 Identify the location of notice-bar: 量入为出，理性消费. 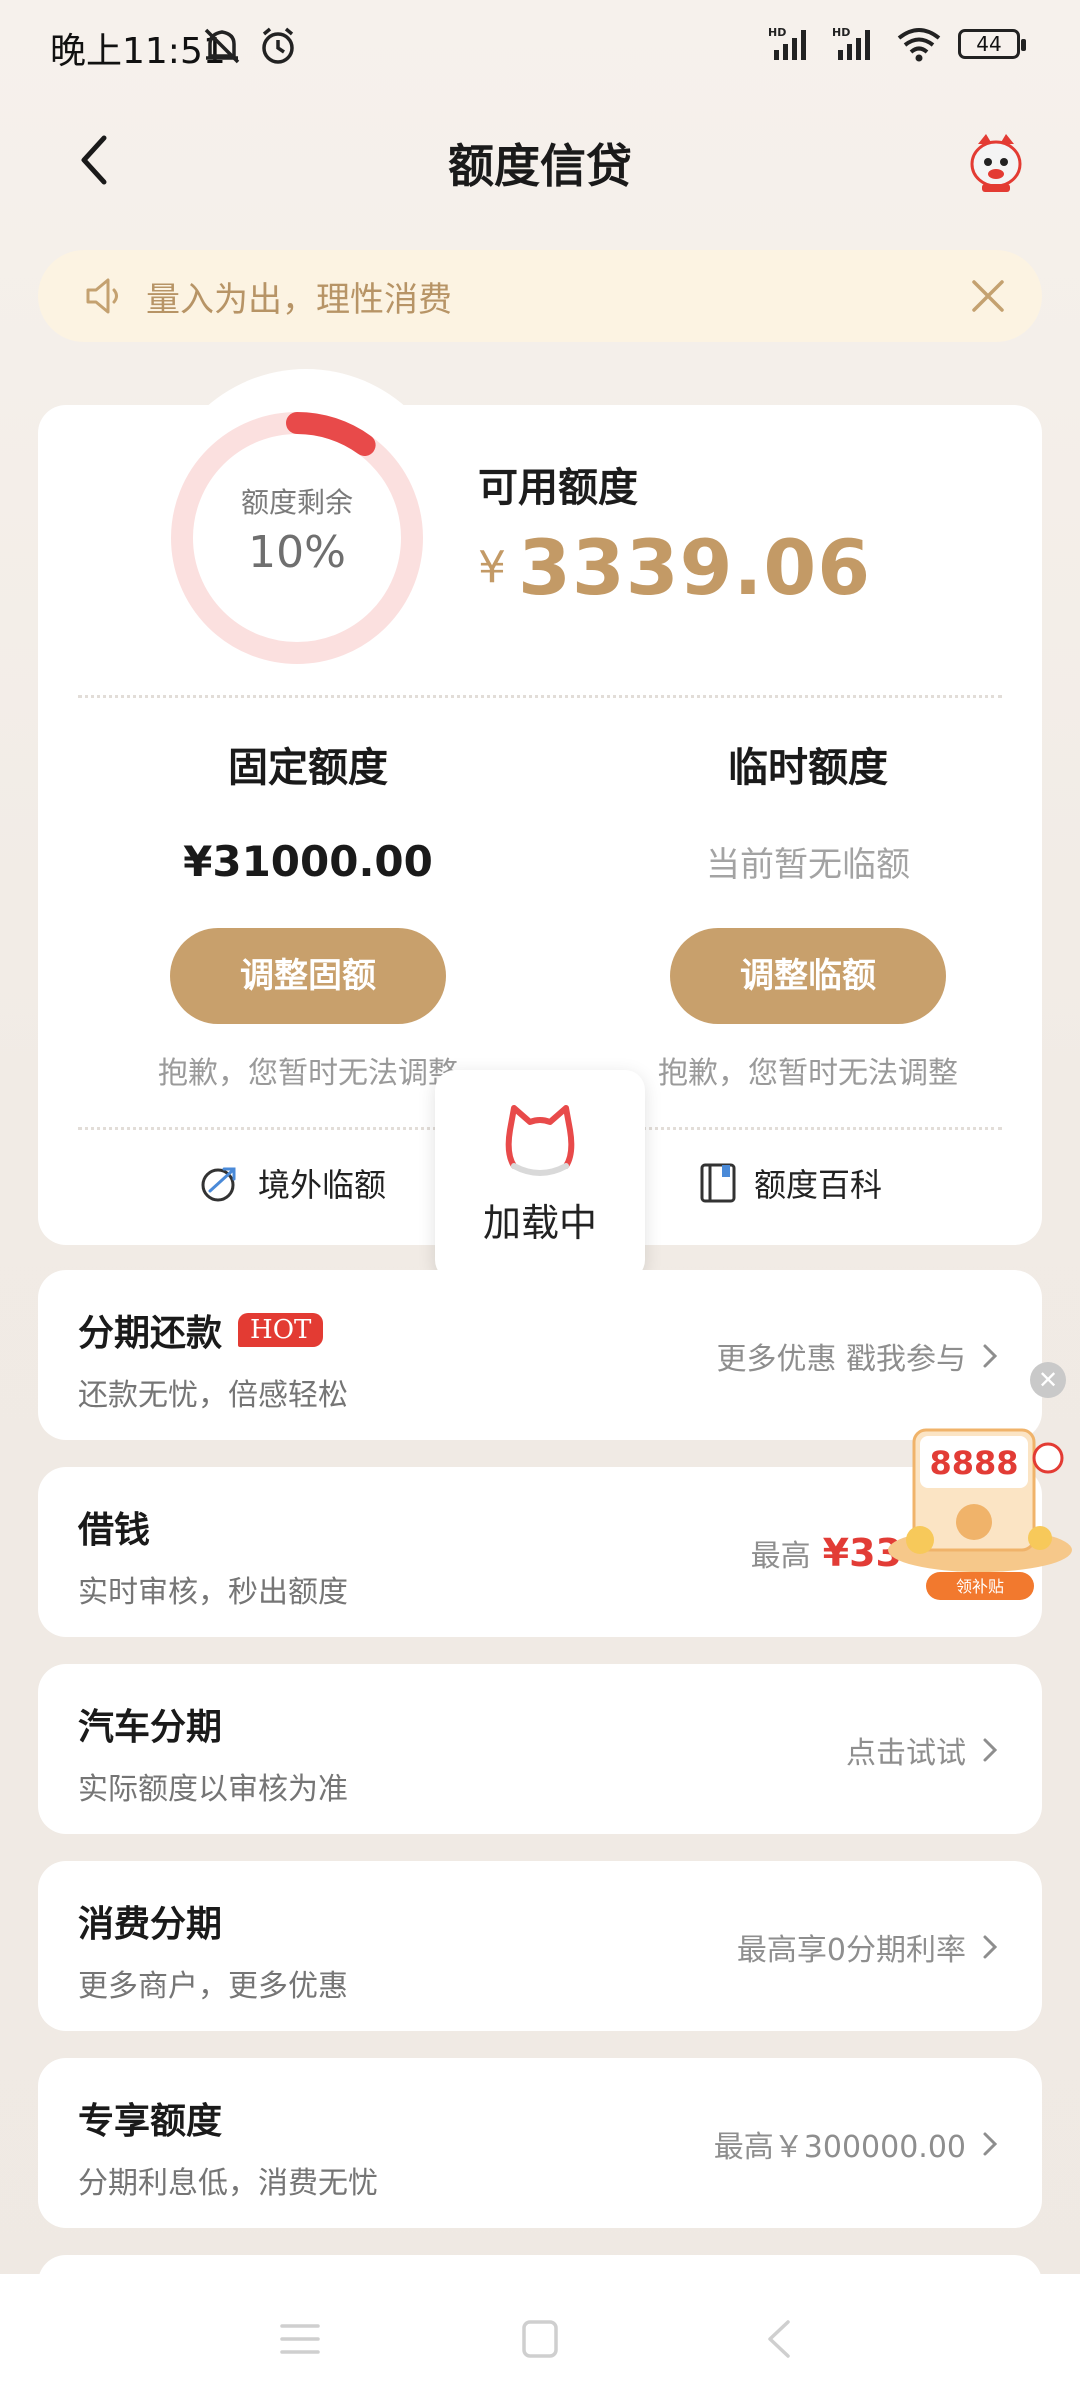
(540, 296).